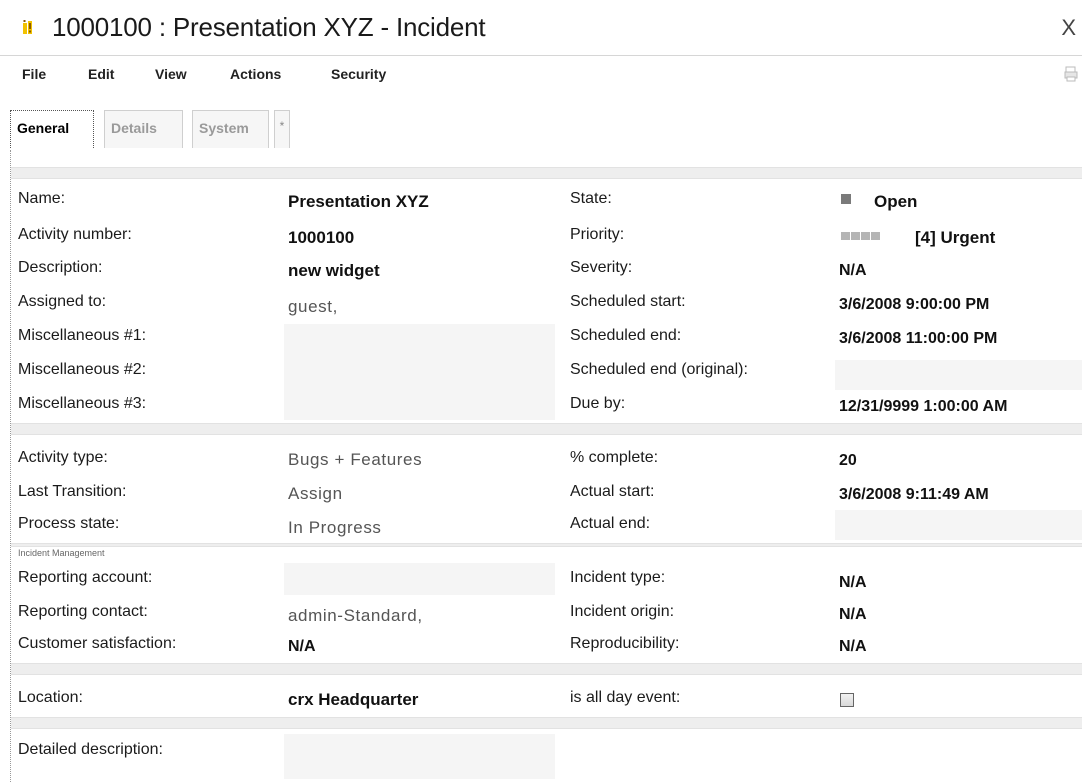  Describe the element at coordinates (622, 611) in the screenshot. I see `incident-origin-label: Incident origin:` at that location.